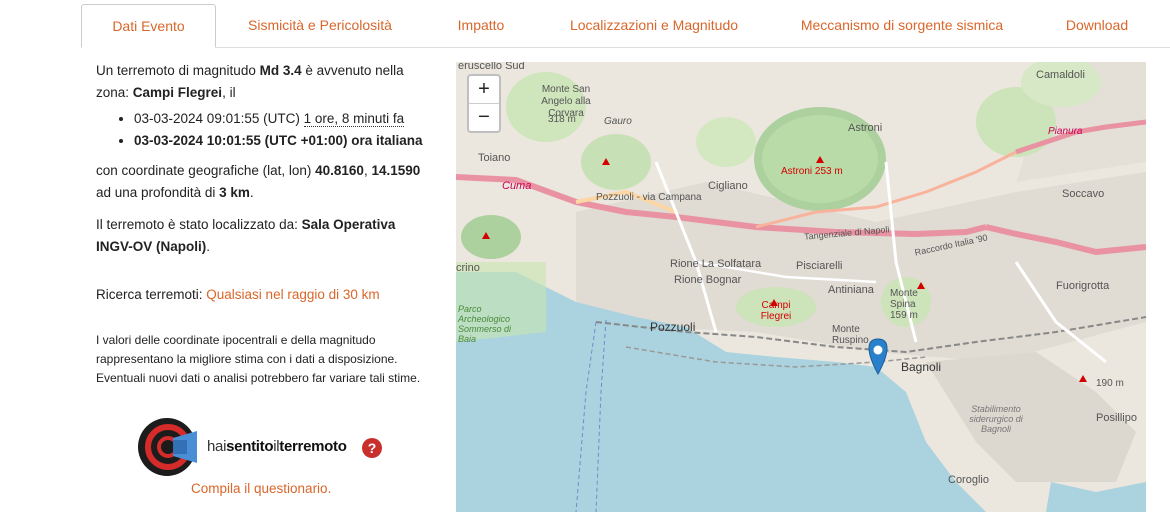 The height and width of the screenshot is (512, 1170). I want to click on map-label: Antiniana, so click(851, 290).